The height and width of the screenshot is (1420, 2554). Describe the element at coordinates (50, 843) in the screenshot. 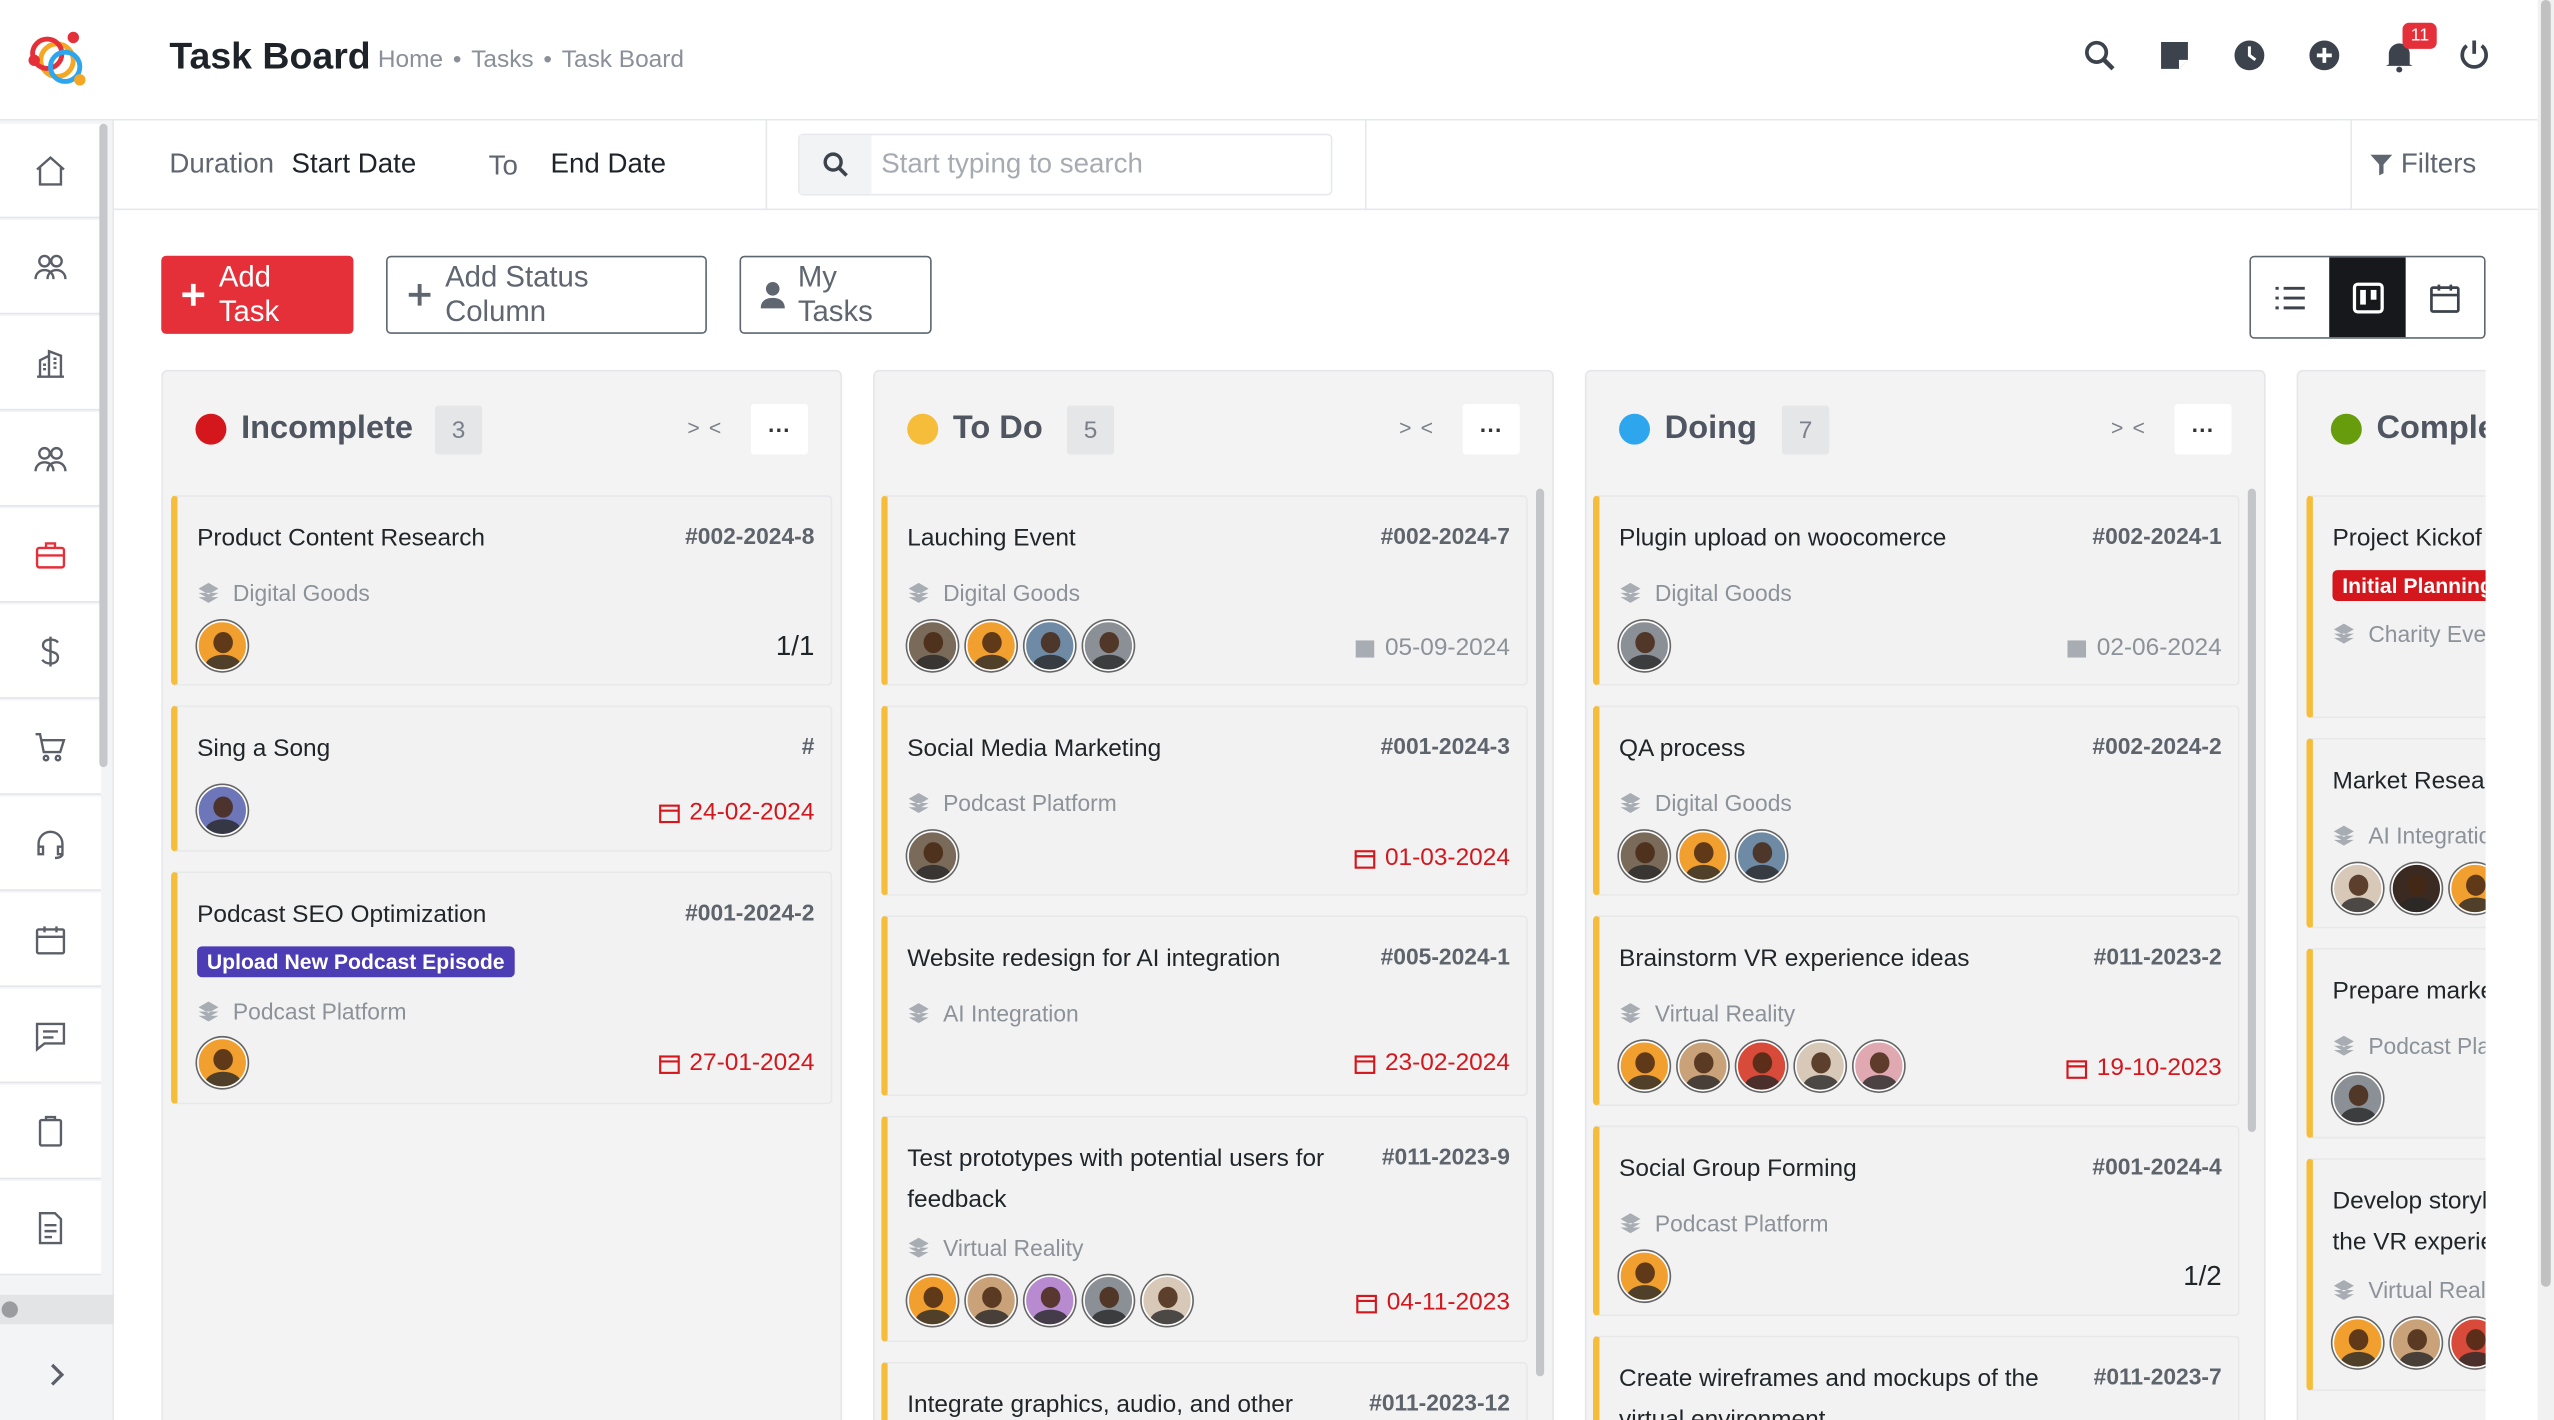

I see `sidebar-item-support` at that location.